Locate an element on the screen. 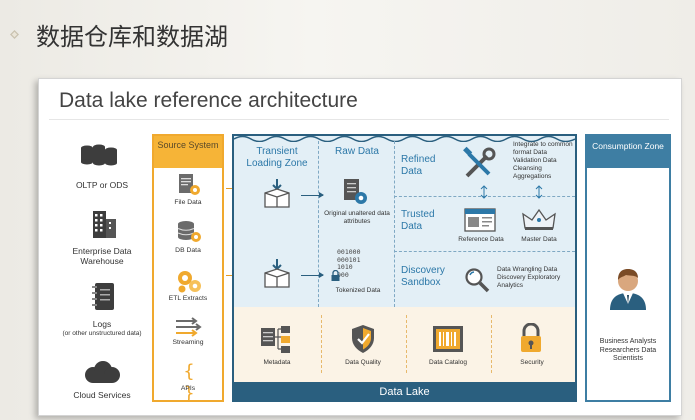 This screenshot has height=420, width=695. refined-master-arrows-icon is located at coordinates (539, 191).